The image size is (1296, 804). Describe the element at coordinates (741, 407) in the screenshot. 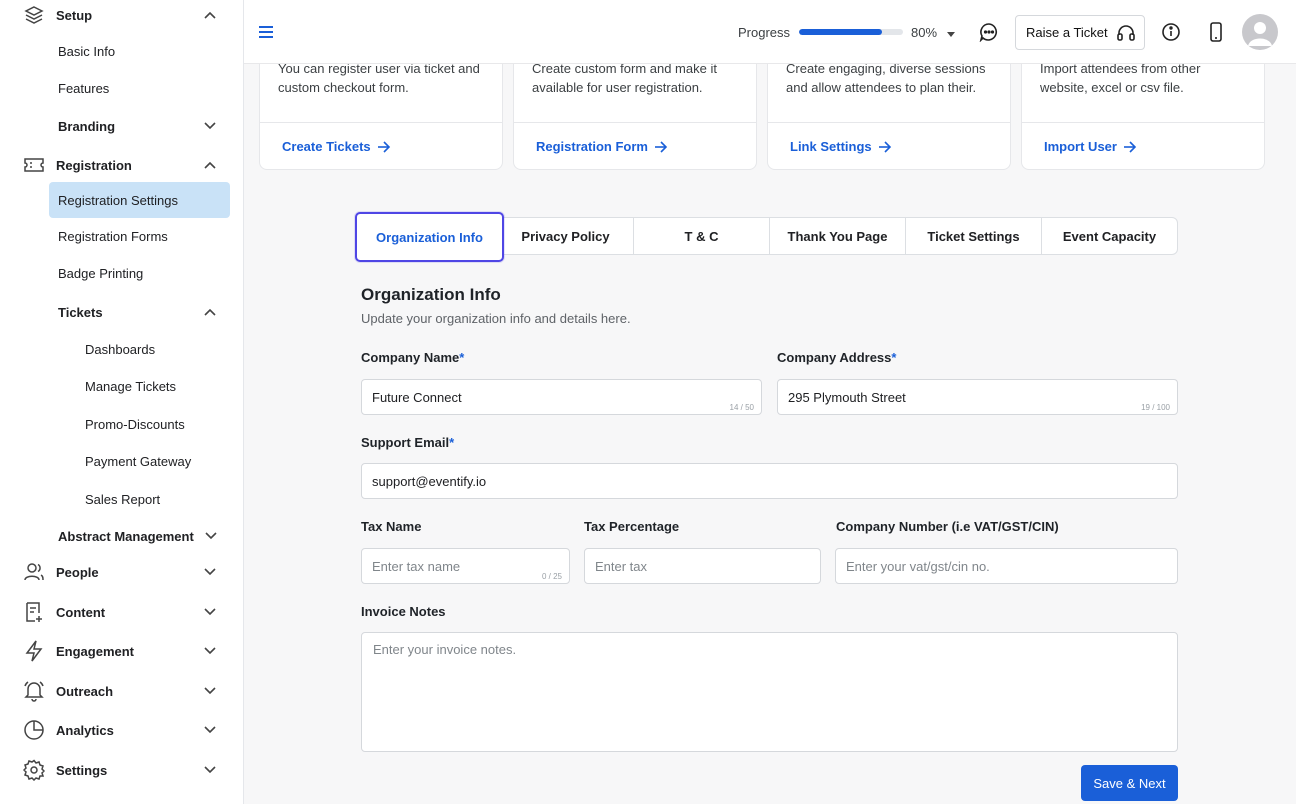

I see `char-counter: 14 / 50` at that location.